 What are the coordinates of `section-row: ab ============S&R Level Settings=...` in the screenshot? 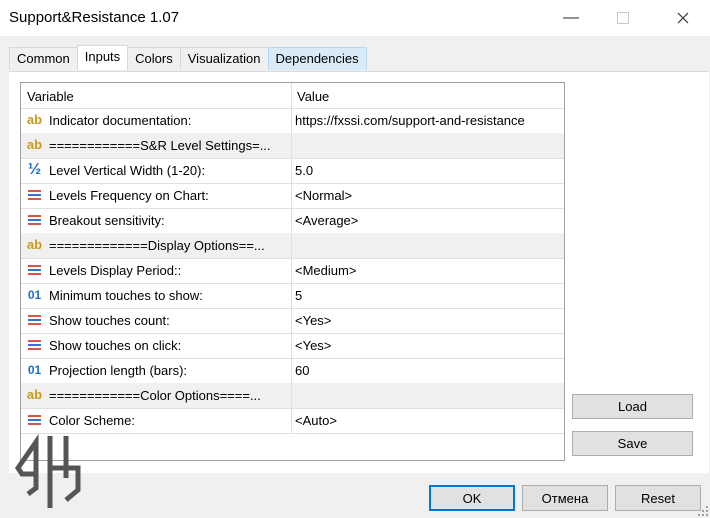 It's located at (292, 146).